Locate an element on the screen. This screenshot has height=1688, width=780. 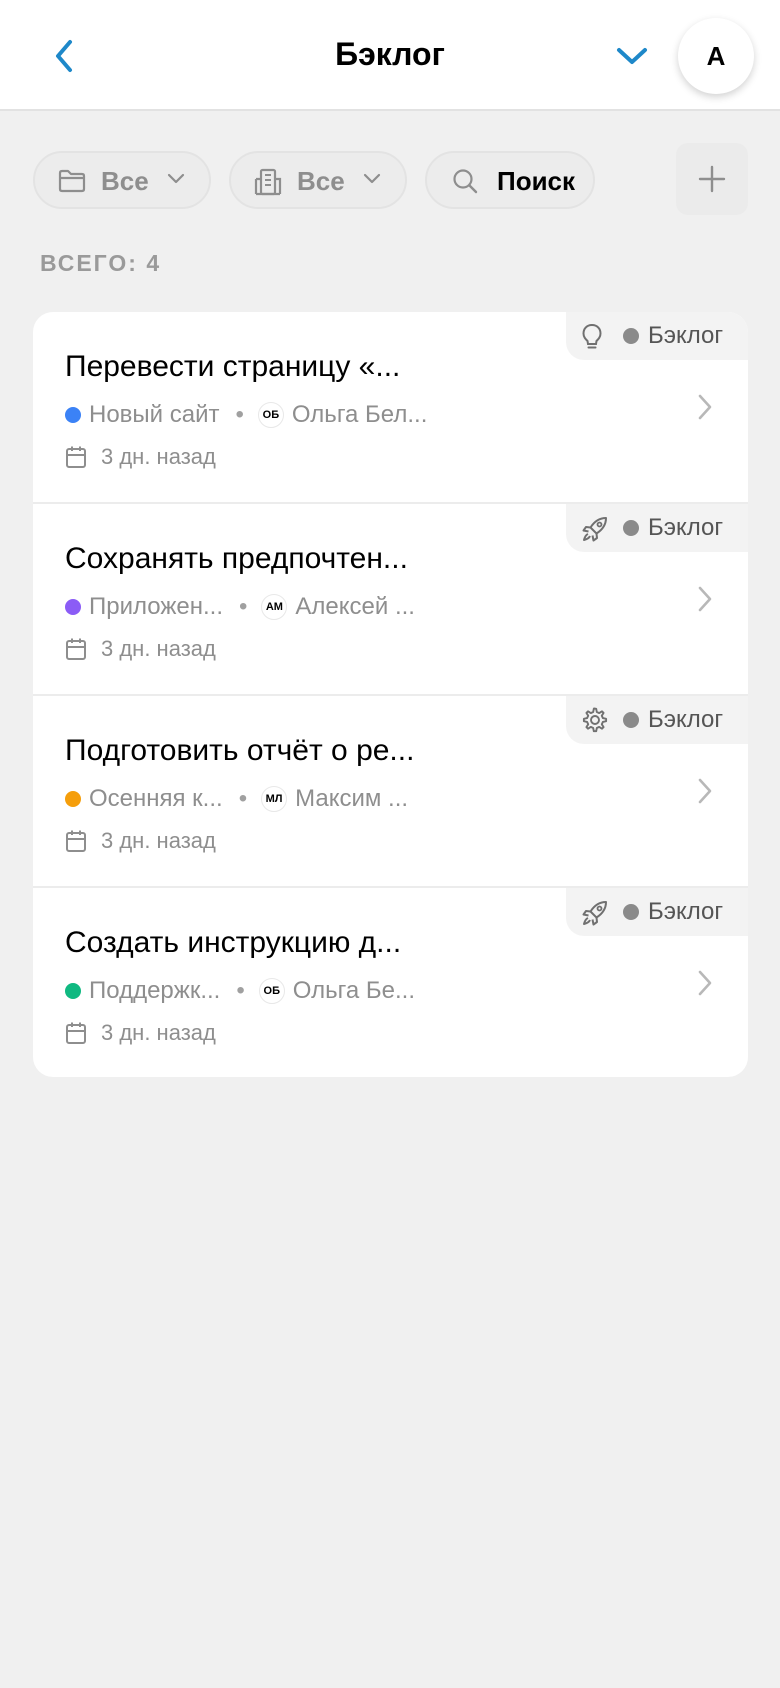
search-icon is located at coordinates (465, 181).